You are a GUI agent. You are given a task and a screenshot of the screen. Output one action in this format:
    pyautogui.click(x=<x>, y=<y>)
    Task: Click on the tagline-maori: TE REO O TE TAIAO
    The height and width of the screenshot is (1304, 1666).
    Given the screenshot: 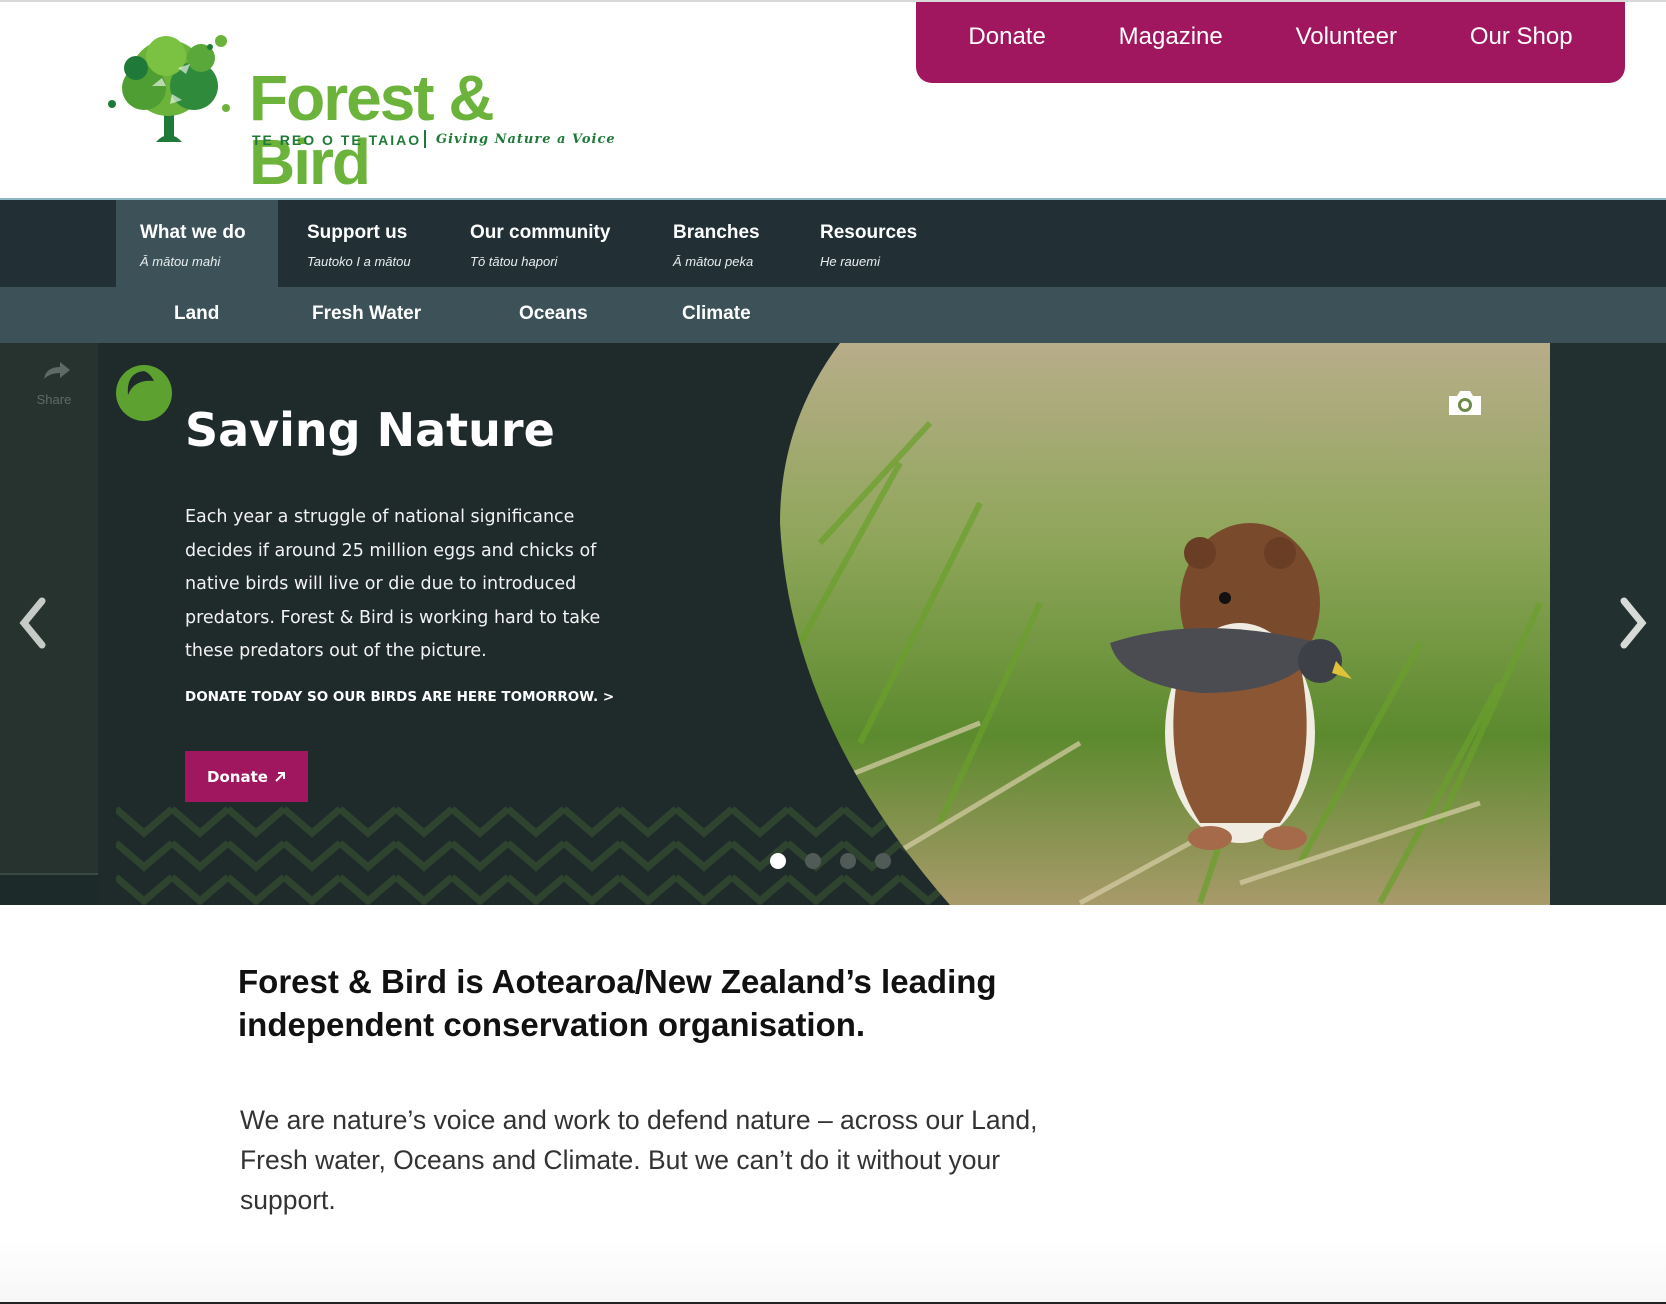 What is the action you would take?
    pyautogui.click(x=337, y=140)
    